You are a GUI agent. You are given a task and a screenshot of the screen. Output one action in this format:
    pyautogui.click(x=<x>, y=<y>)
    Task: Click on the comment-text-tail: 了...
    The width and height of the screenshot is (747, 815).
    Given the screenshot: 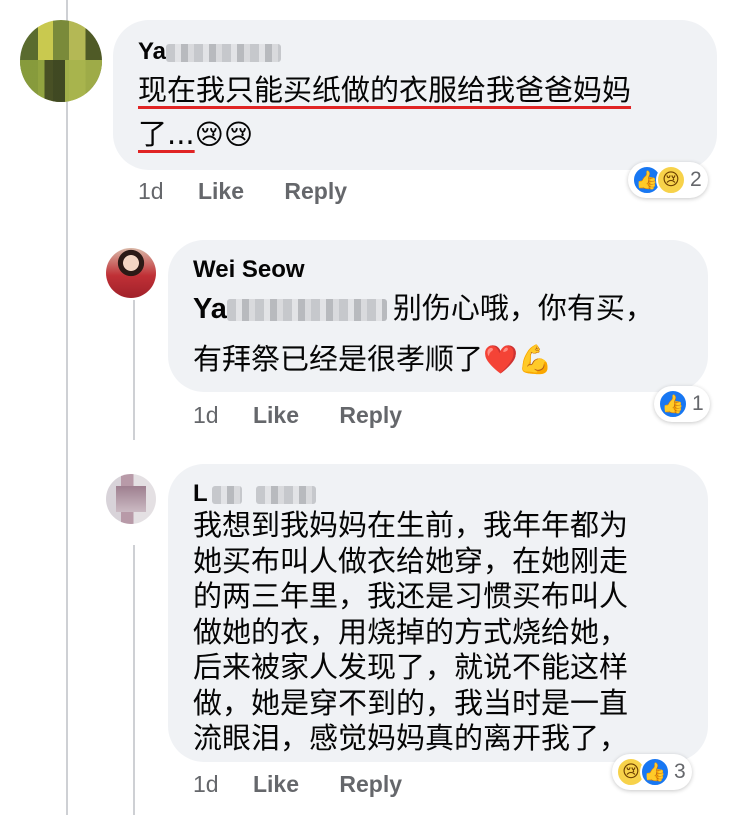 What is the action you would take?
    pyautogui.click(x=166, y=134)
    